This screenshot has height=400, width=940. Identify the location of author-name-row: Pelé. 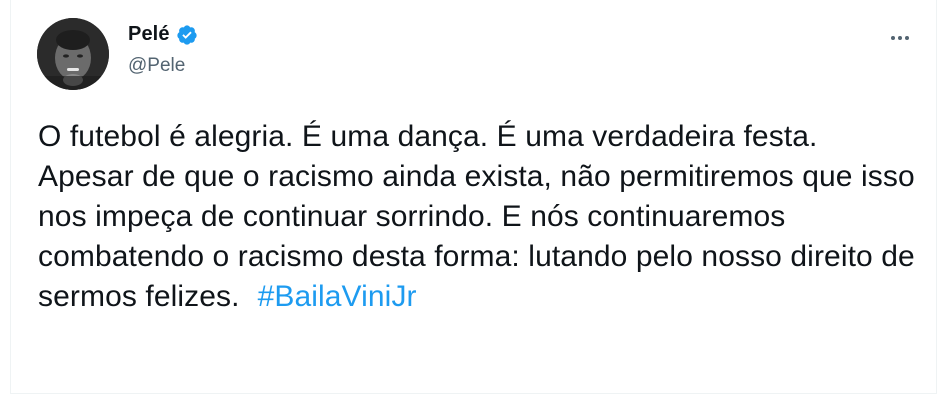
(163, 34).